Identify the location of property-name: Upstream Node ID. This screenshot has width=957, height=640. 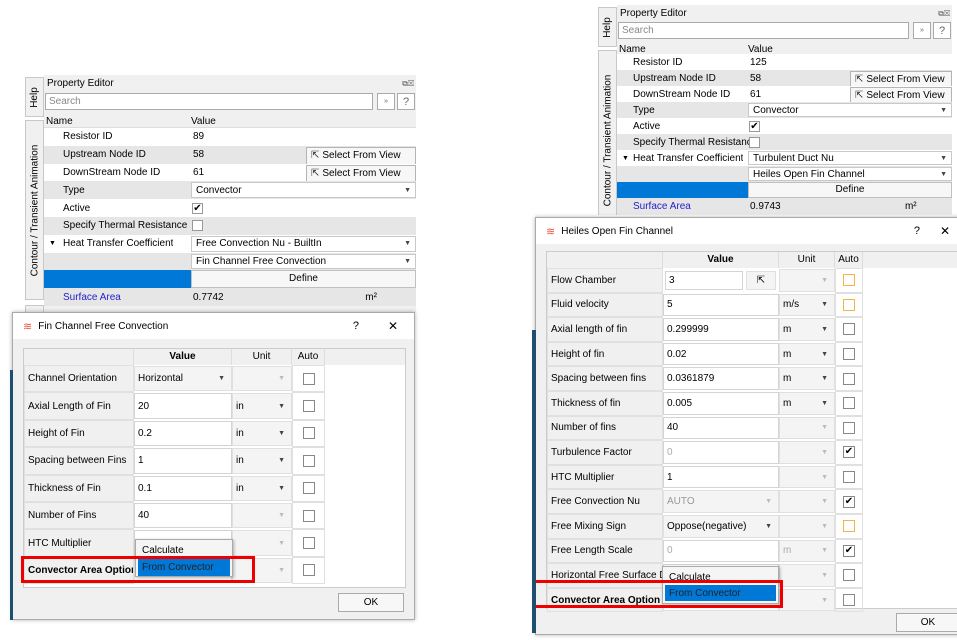
(104, 155).